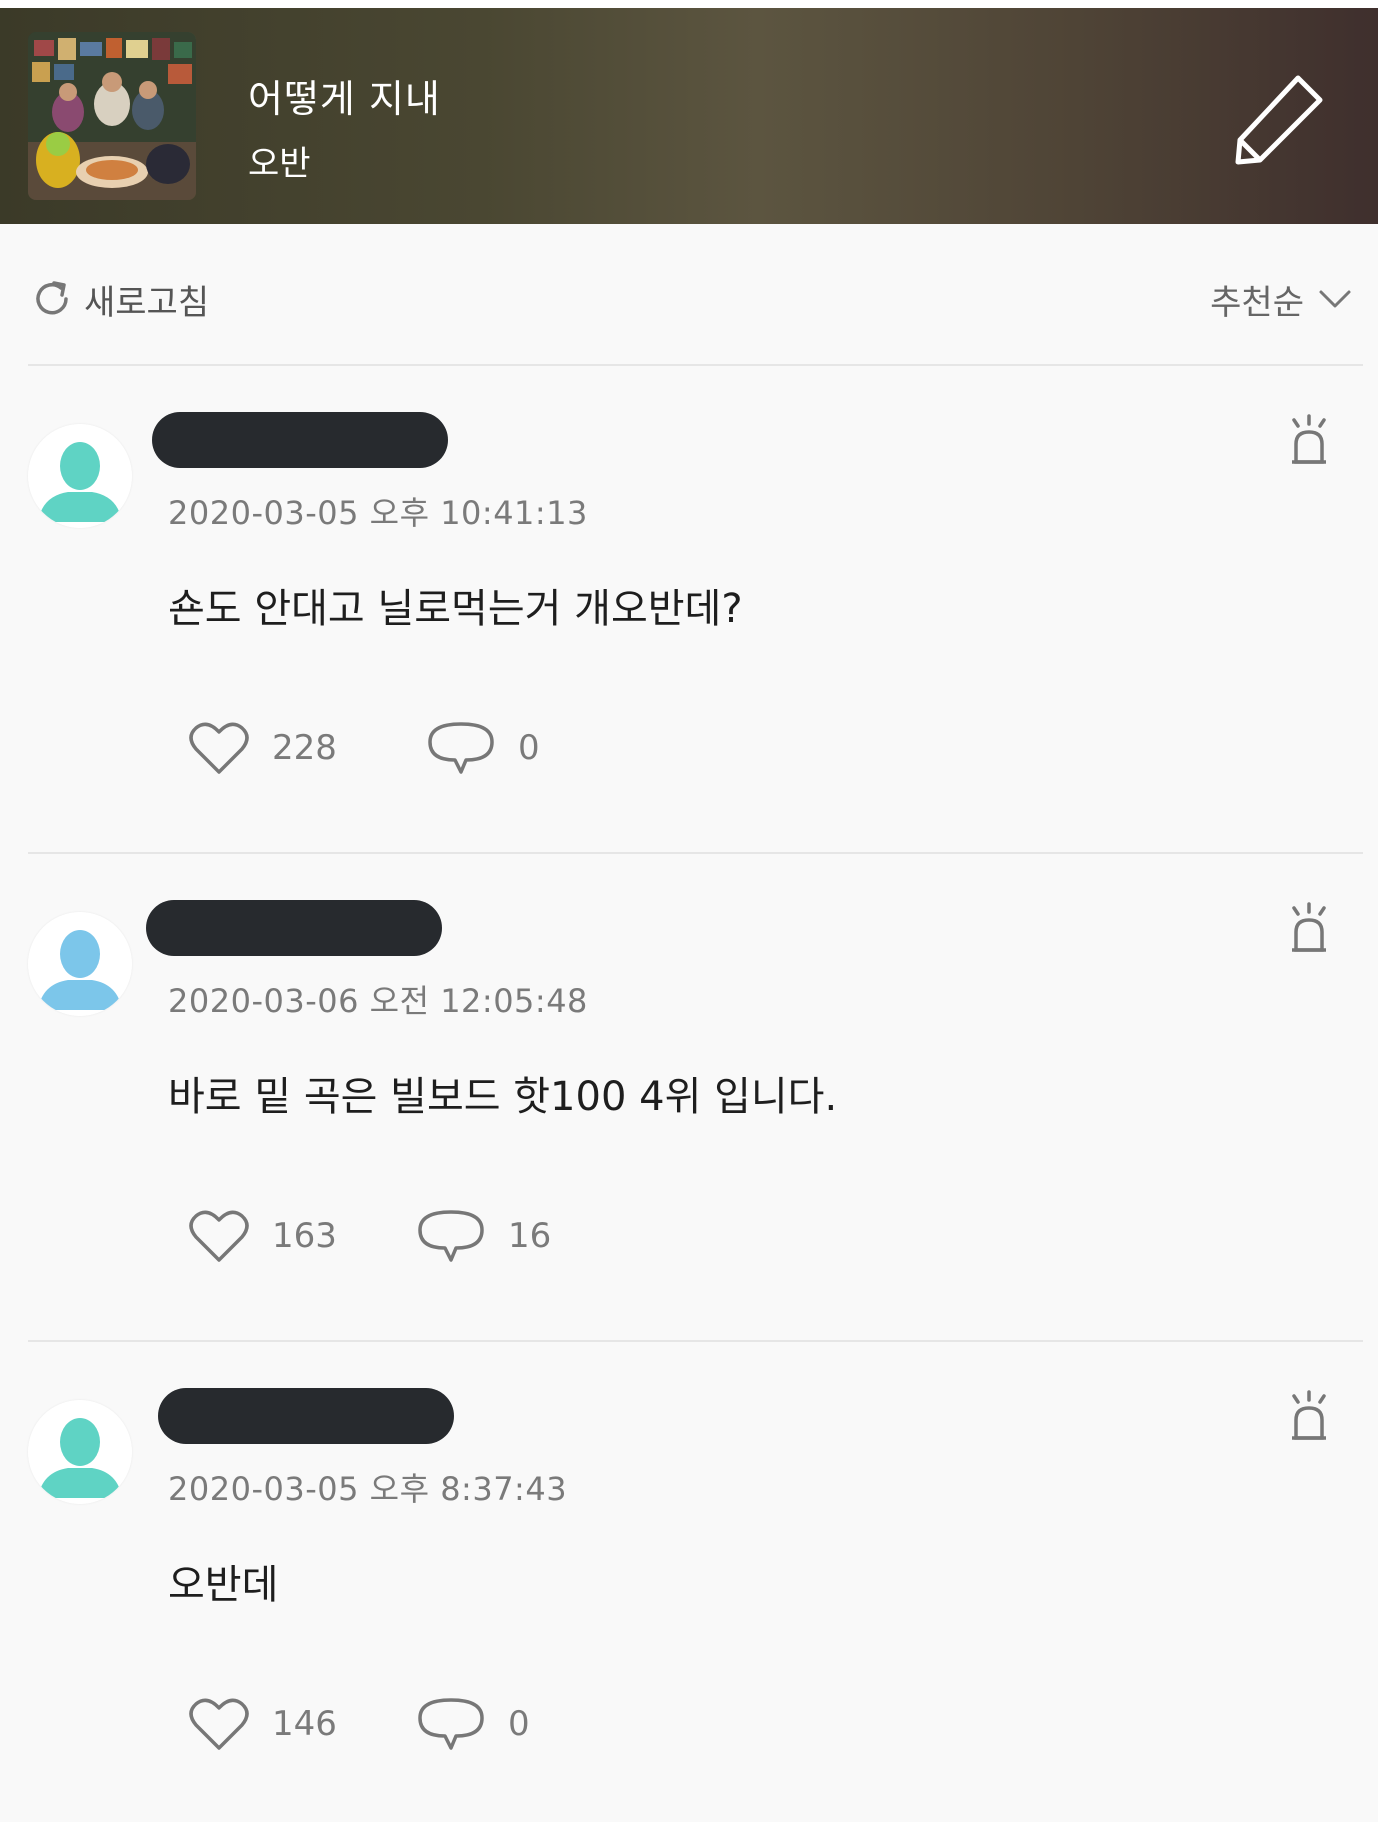 The height and width of the screenshot is (1822, 1378). What do you see at coordinates (689, 116) in the screenshot?
I see `song-header: 어떻게 지내 오반` at bounding box center [689, 116].